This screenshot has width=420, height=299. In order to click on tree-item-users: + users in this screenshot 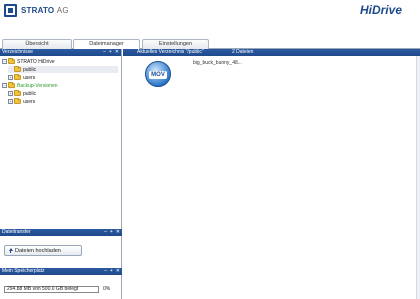, I will do `click(21, 77)`.